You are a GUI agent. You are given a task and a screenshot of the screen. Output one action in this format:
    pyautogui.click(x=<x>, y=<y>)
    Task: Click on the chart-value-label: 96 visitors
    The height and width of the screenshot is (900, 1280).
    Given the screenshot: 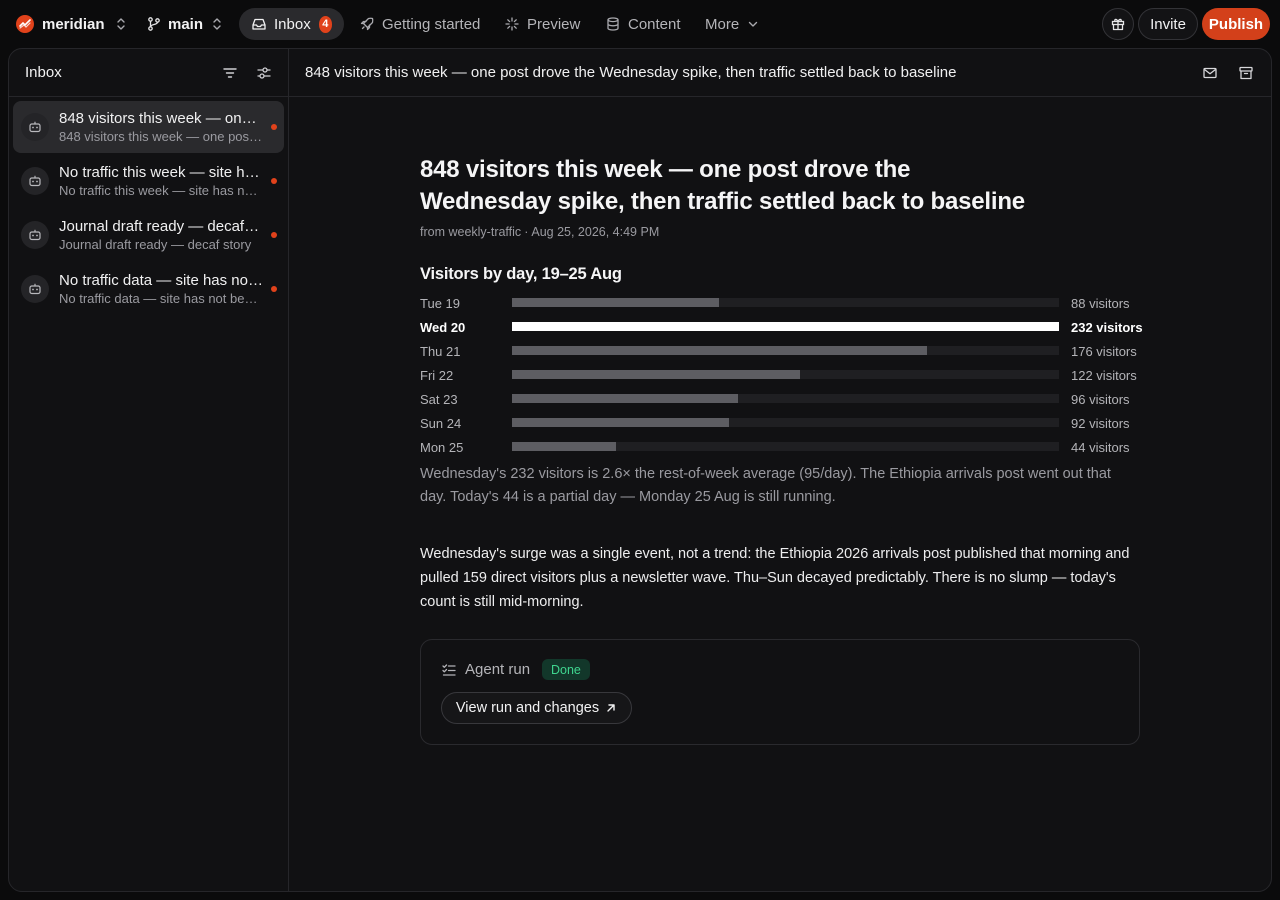 What is the action you would take?
    pyautogui.click(x=1100, y=399)
    